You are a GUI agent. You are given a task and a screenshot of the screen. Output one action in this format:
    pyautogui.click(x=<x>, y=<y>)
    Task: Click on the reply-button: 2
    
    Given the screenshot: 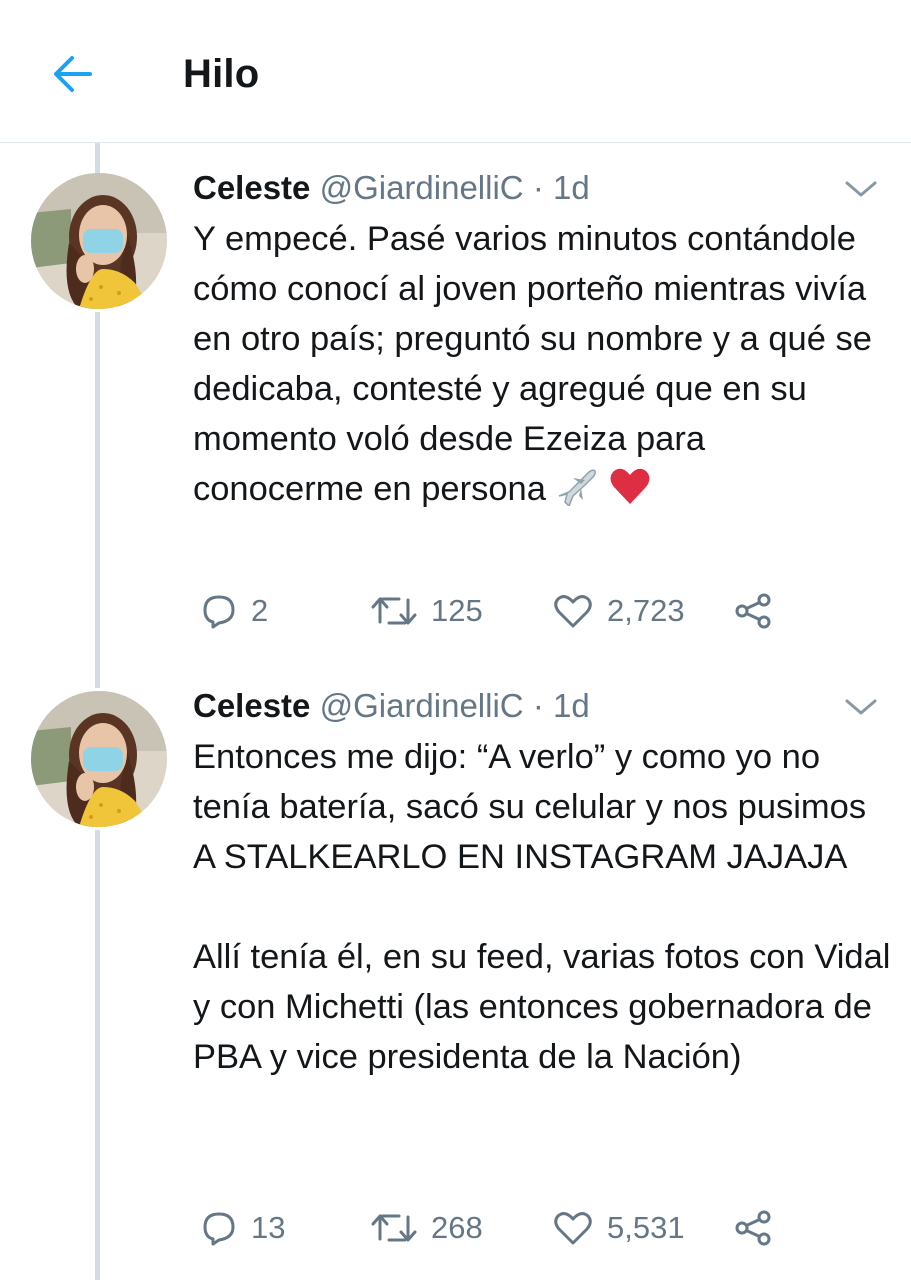 What is the action you would take?
    pyautogui.click(x=234, y=611)
    